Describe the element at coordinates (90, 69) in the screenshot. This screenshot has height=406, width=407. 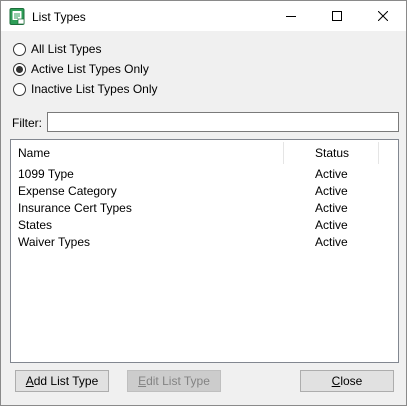
I see `radio-label-active: Active List Types Only` at that location.